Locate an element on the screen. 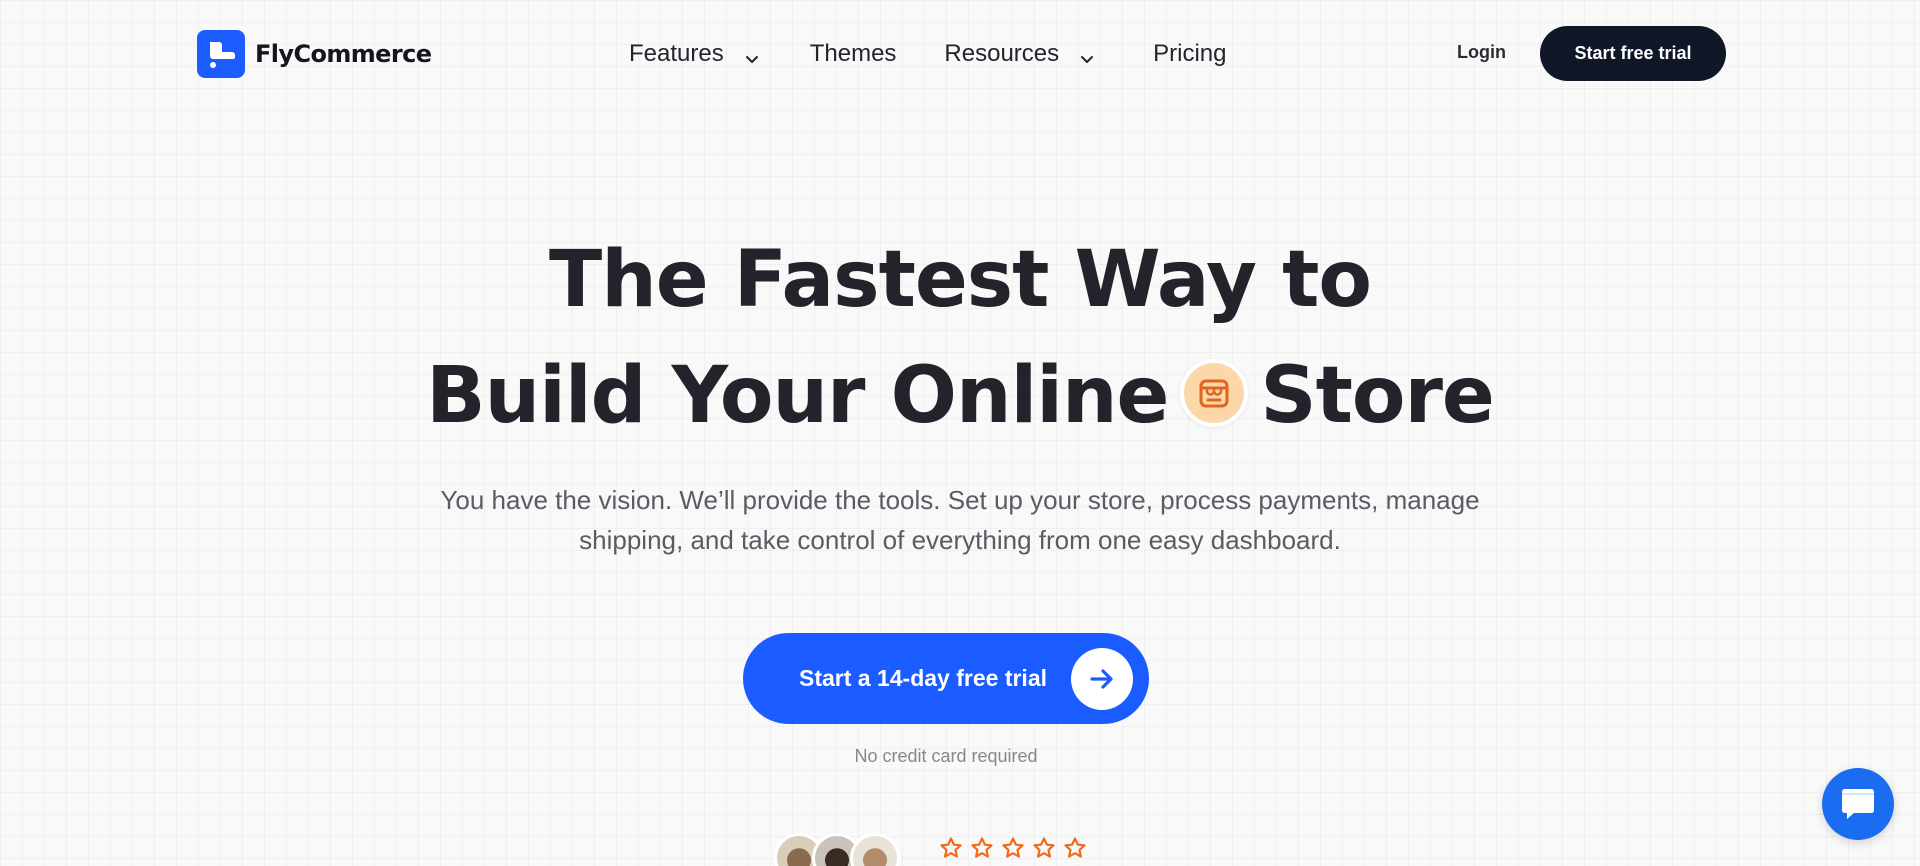 The width and height of the screenshot is (1920, 866). nav-item-features: Features is located at coordinates (694, 54).